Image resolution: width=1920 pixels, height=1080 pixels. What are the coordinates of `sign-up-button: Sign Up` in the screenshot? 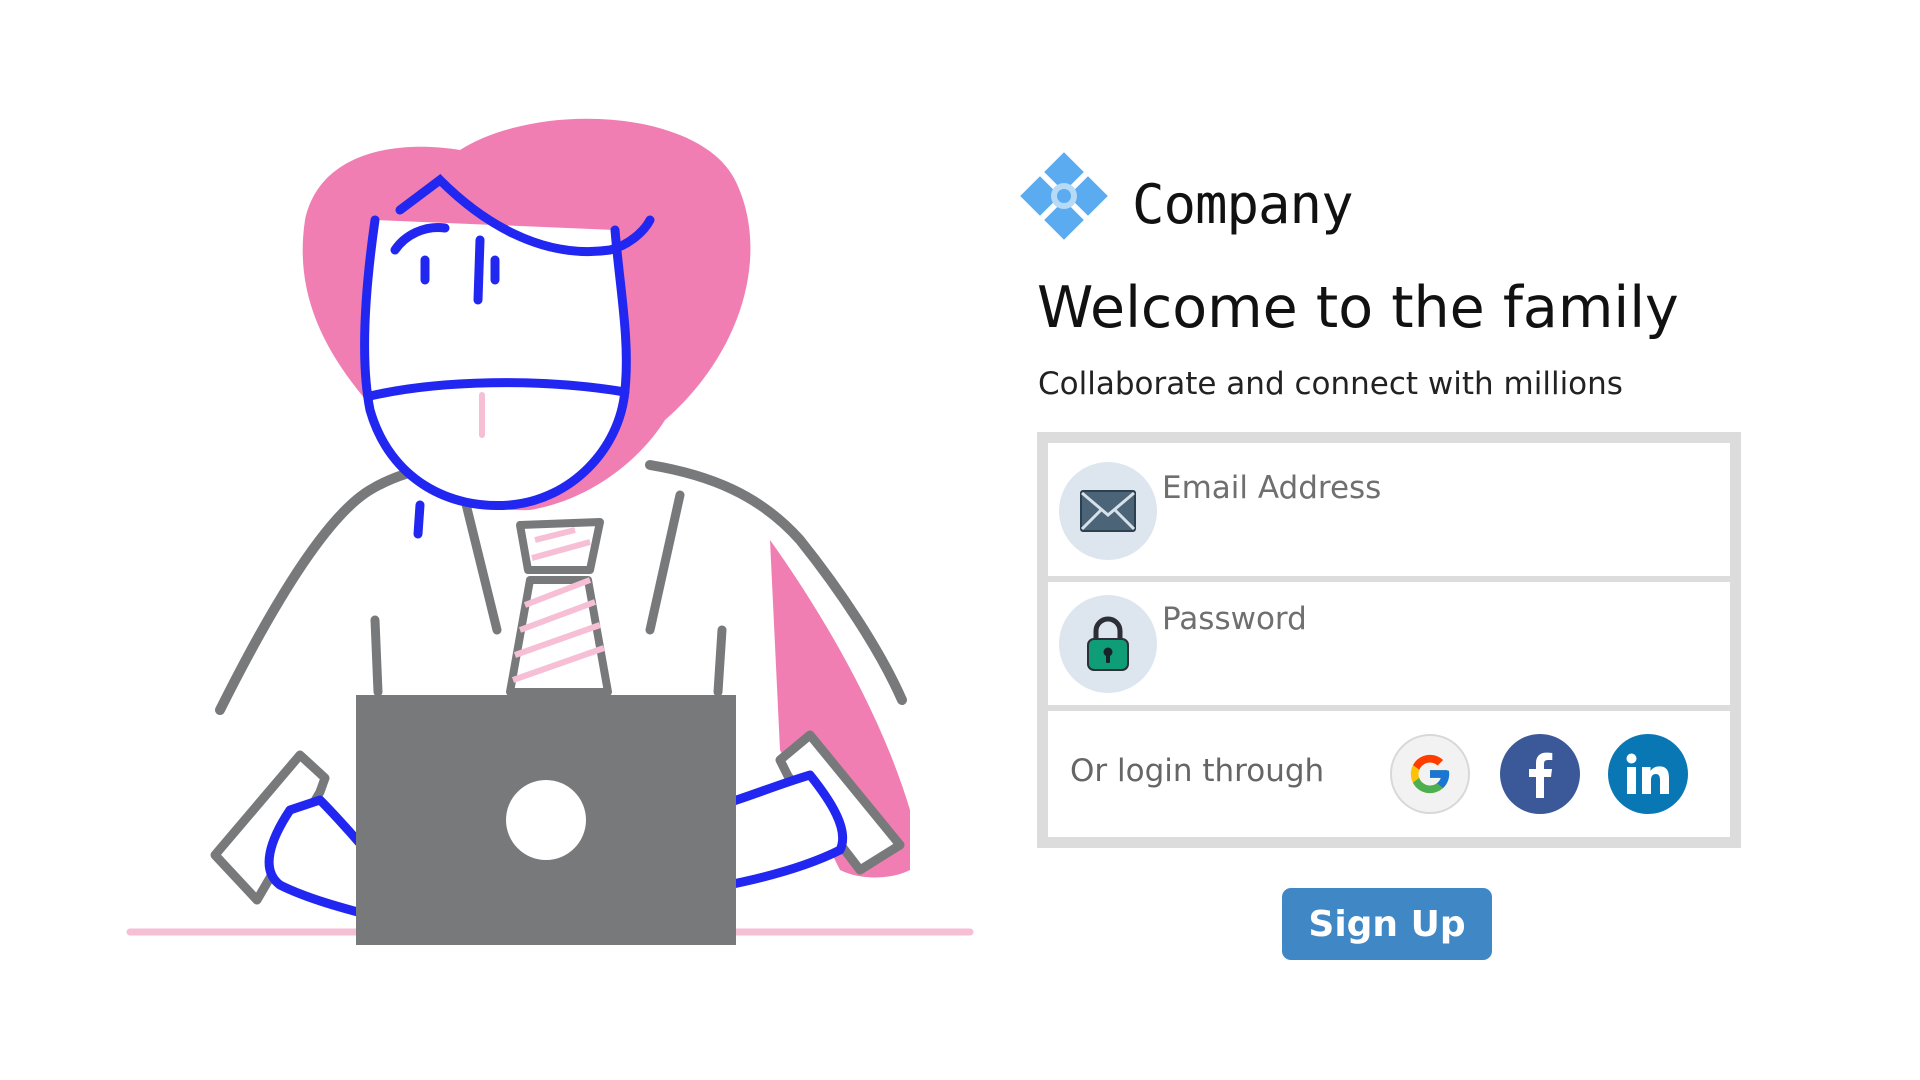 It's located at (1387, 924).